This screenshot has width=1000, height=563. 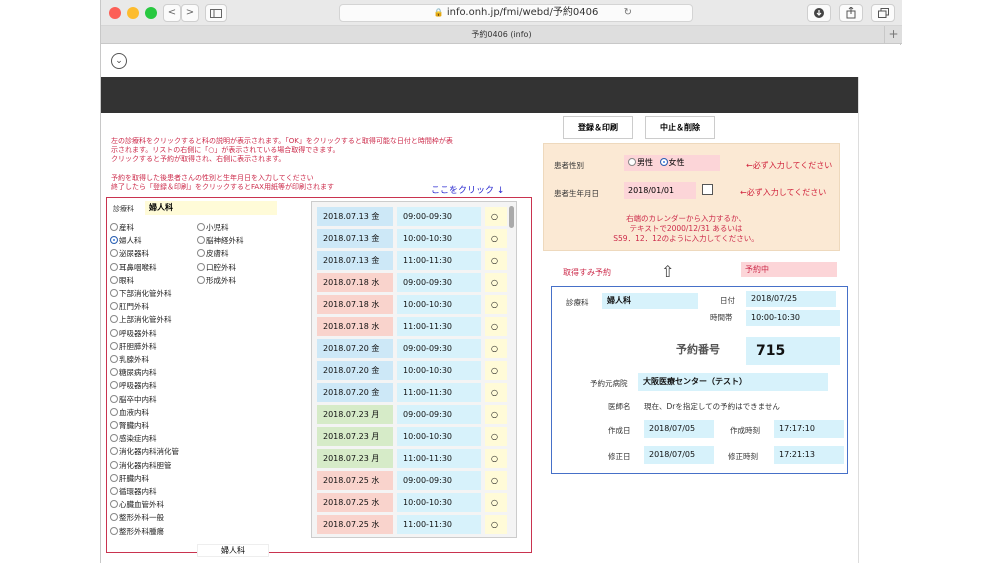 I want to click on minimize-window-button, so click(x=133, y=13).